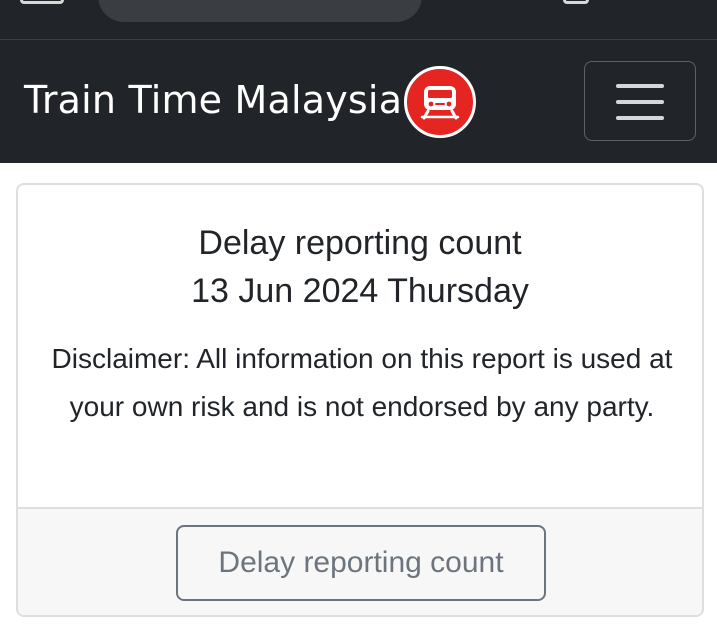  I want to click on navbar-brand: Train Time Malaysia, so click(213, 100).